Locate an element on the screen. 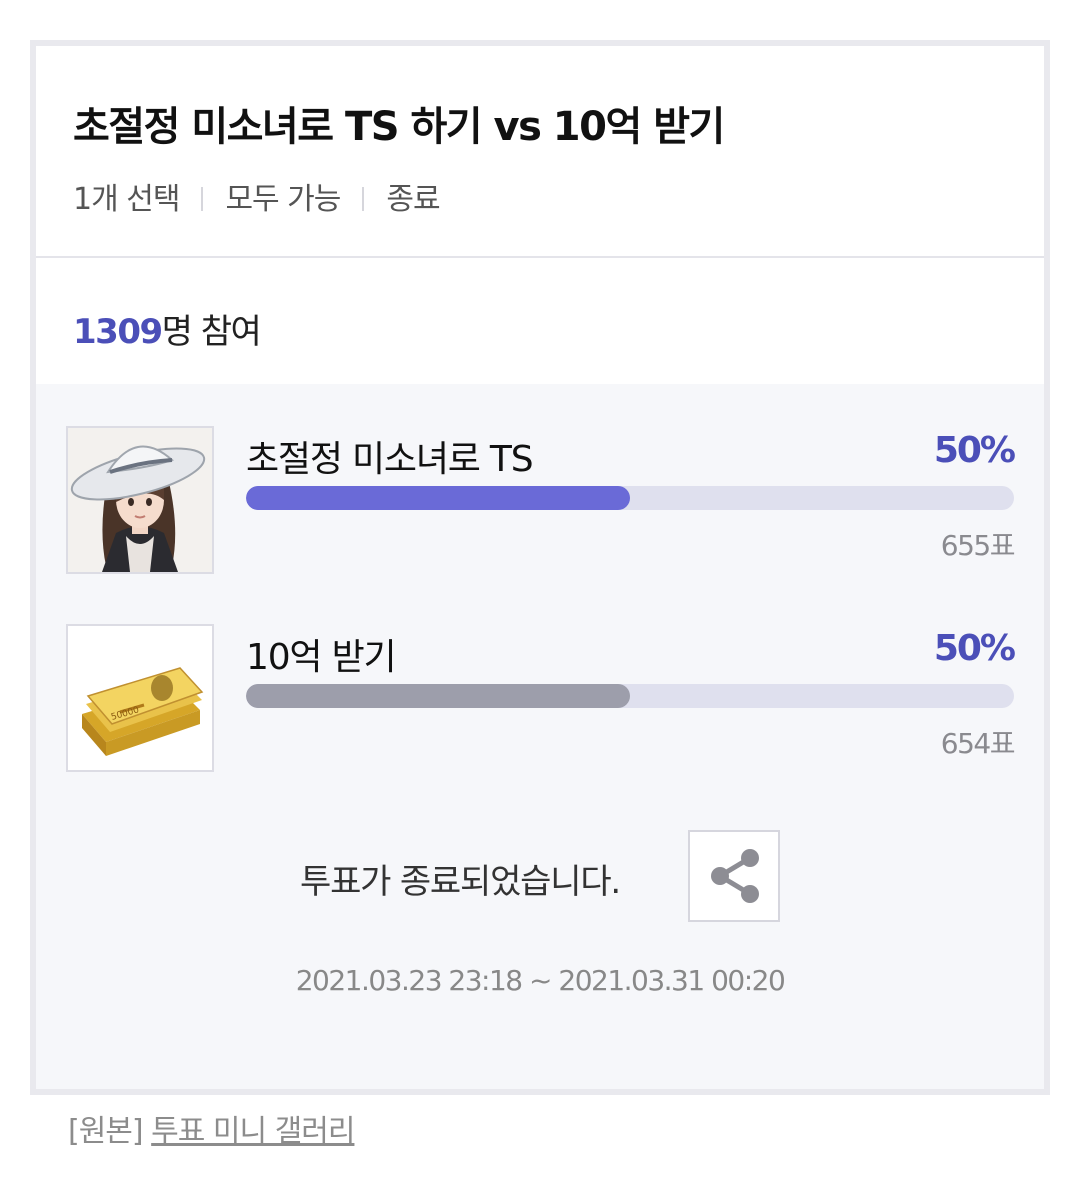 The height and width of the screenshot is (1203, 1080). participant-count: 1309명 참여 is located at coordinates (167, 328).